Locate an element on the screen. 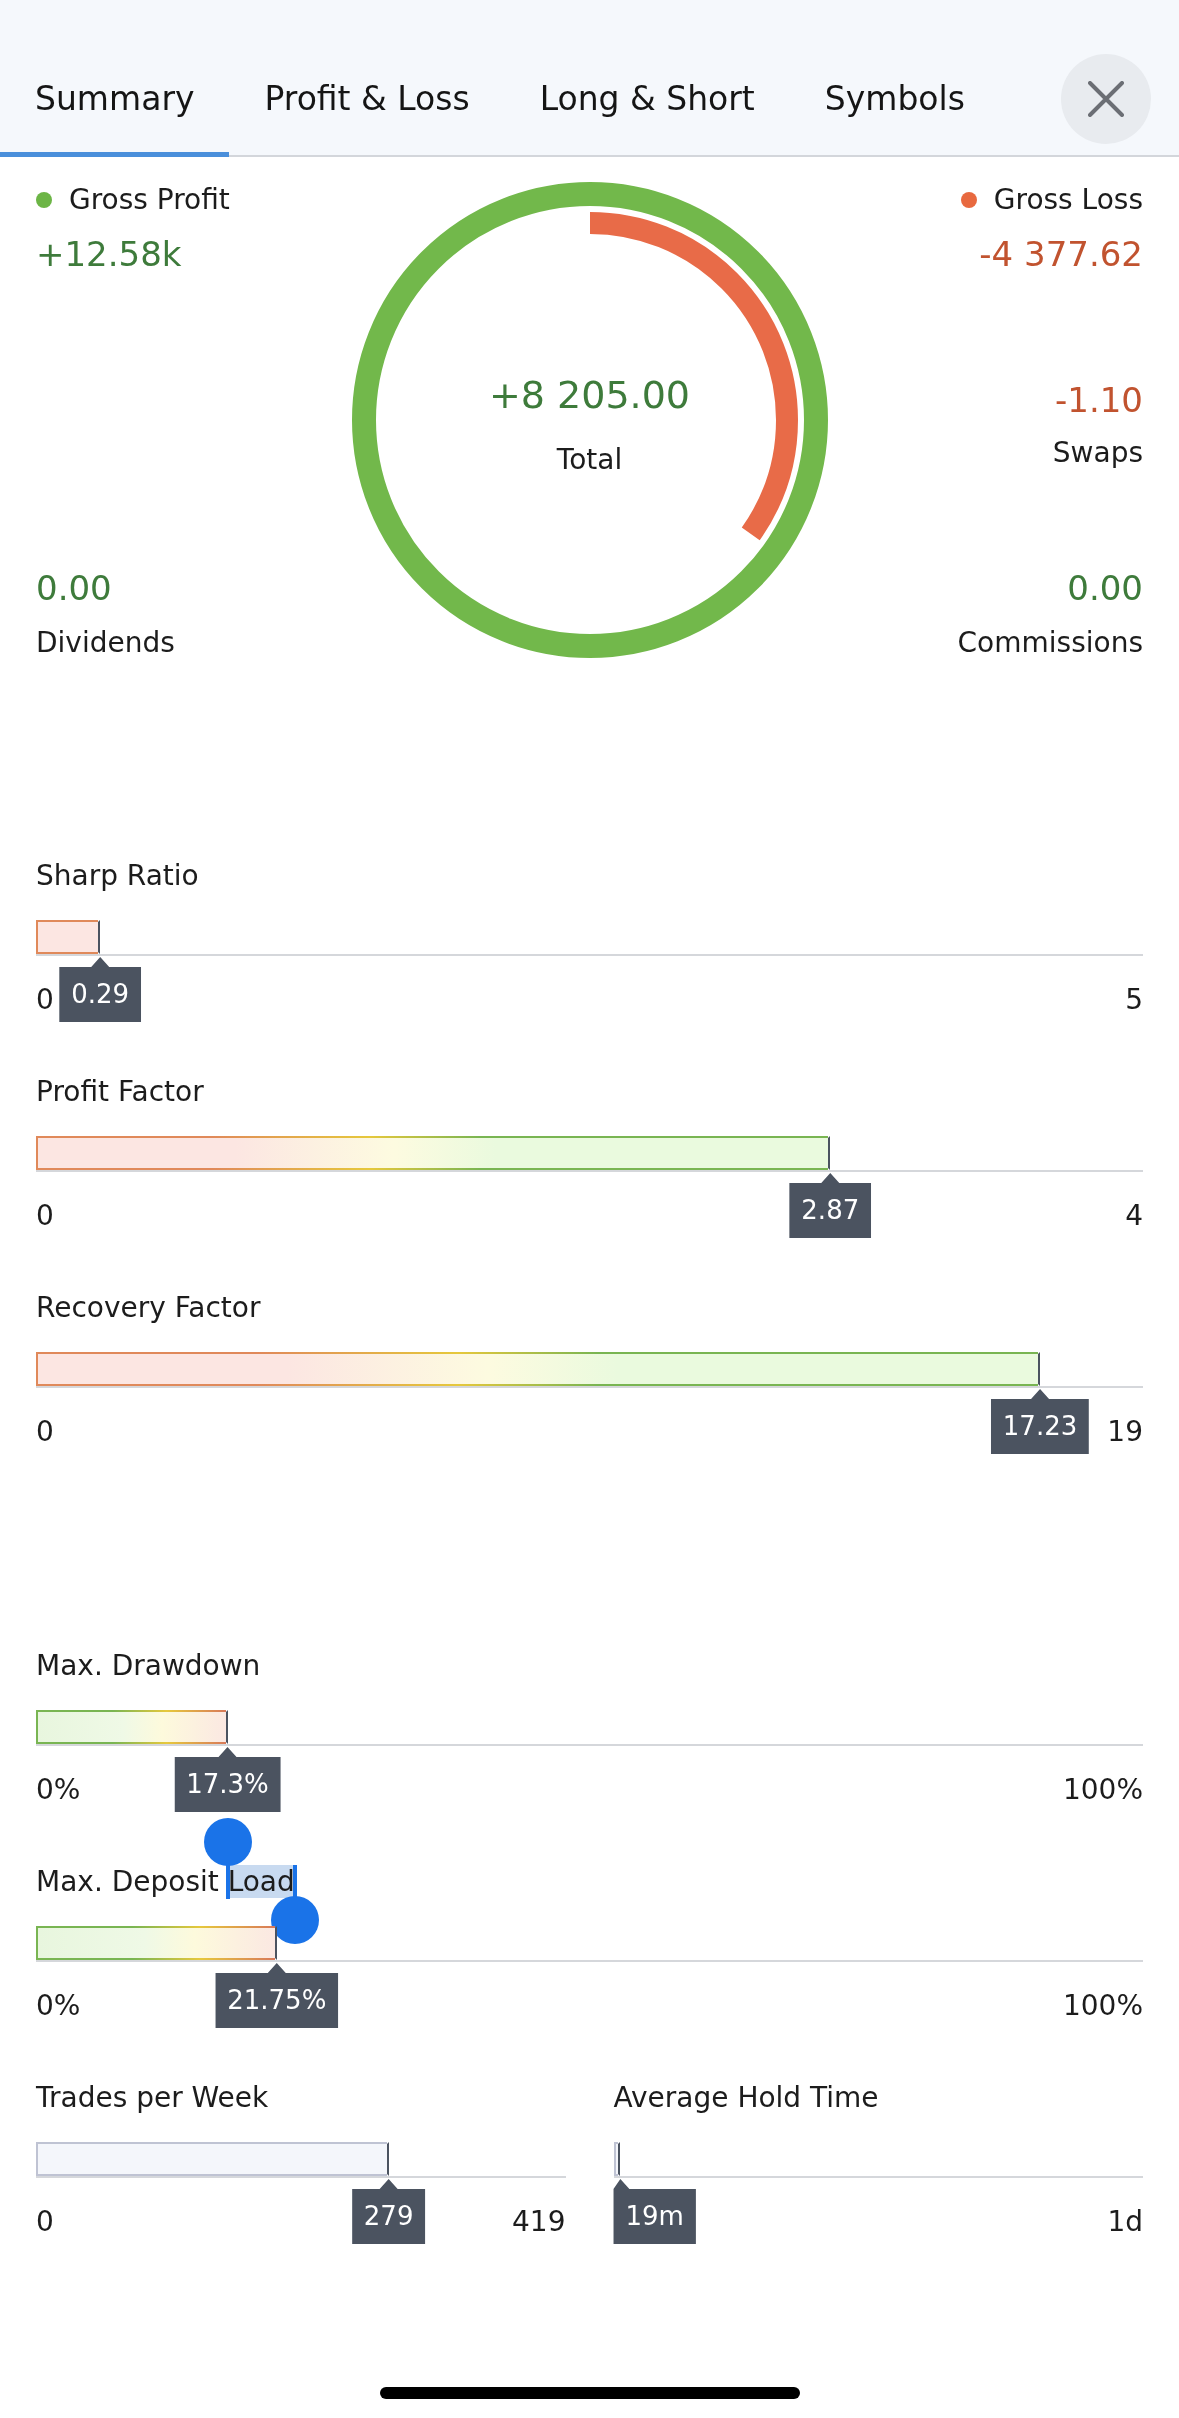 The height and width of the screenshot is (2418, 1179). value-tooltip: 17.23 is located at coordinates (1040, 1421).